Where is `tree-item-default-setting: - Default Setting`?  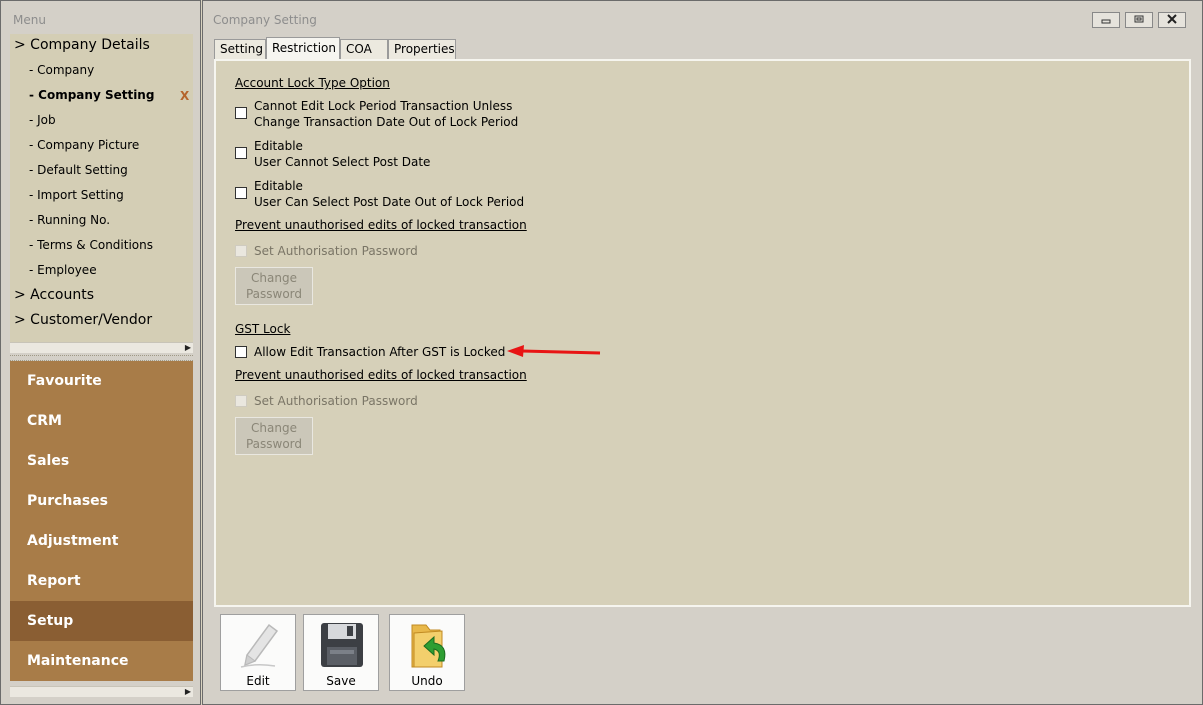 tree-item-default-setting: - Default Setting is located at coordinates (78, 170).